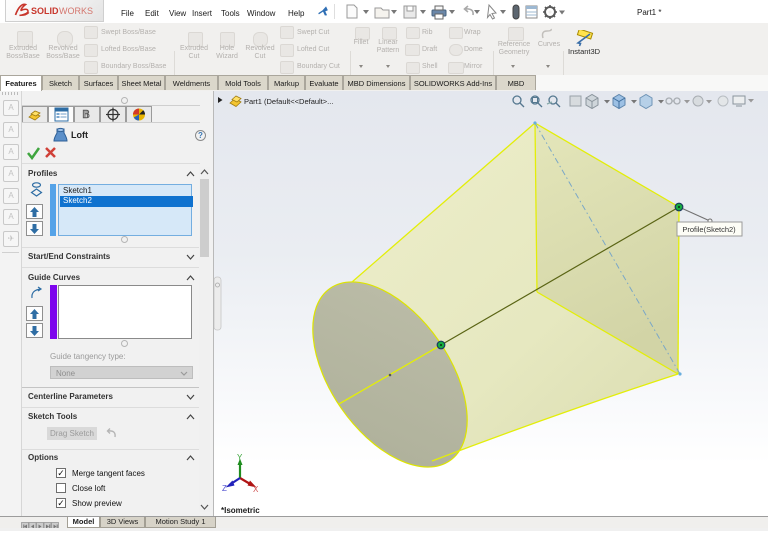 This screenshot has width=768, height=536. What do you see at coordinates (76, 11) in the screenshot?
I see `svg-text: WORKS` at bounding box center [76, 11].